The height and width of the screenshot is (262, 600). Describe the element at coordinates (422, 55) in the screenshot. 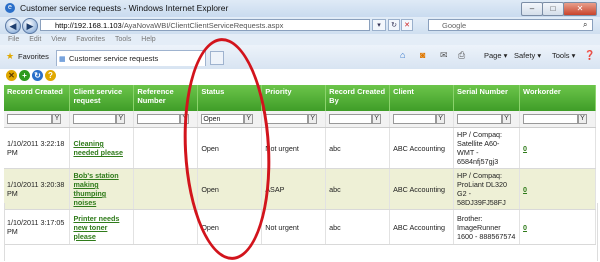

I see `feeds-icon: ◙` at that location.